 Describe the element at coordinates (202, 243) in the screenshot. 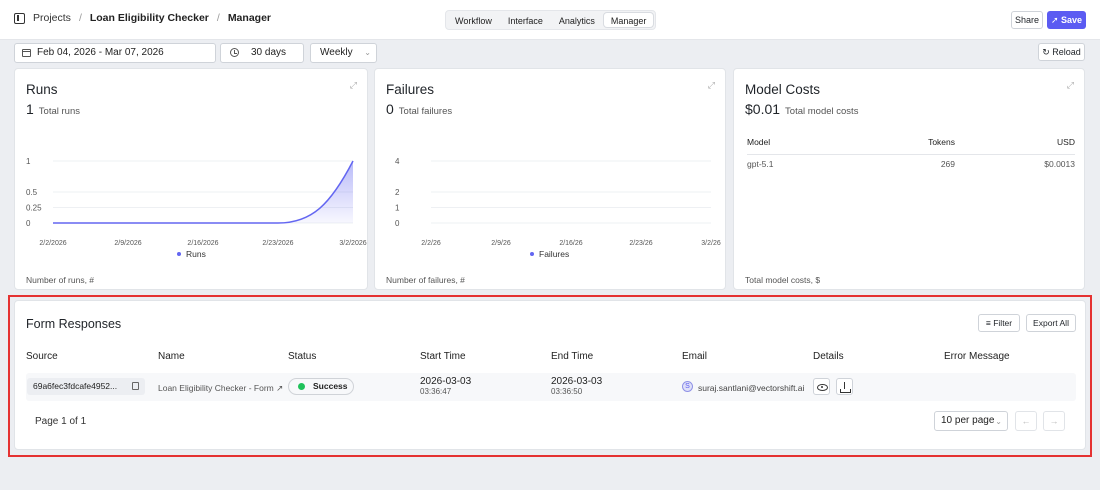

I see `x-tick-label: 2/16/2026` at that location.